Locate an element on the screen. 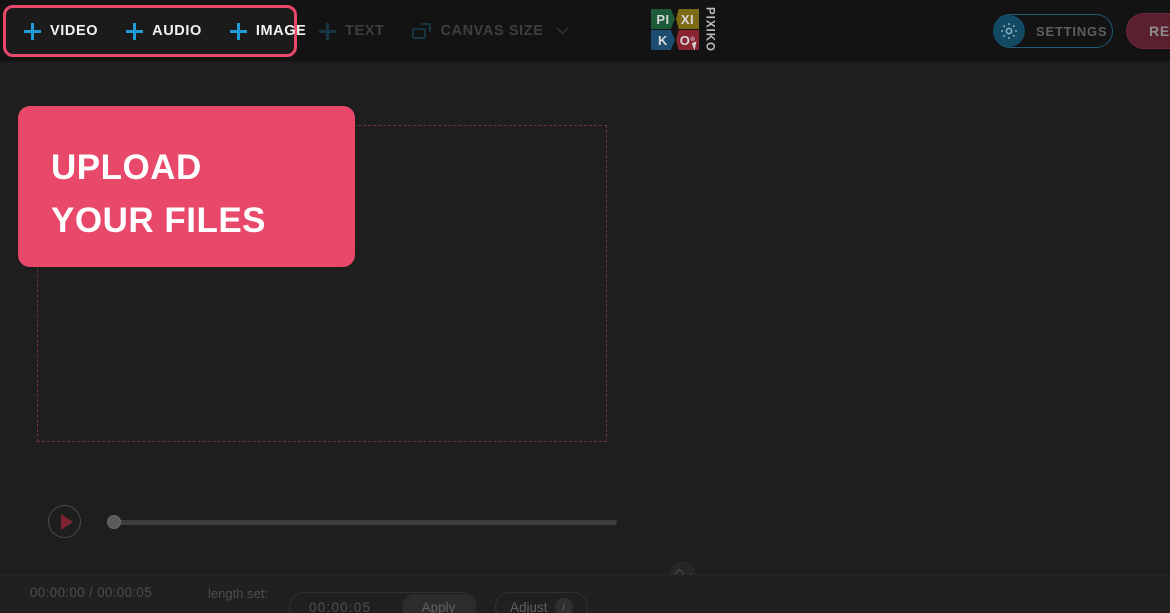 The height and width of the screenshot is (613, 1170). add-image-button: IMAGE is located at coordinates (268, 31).